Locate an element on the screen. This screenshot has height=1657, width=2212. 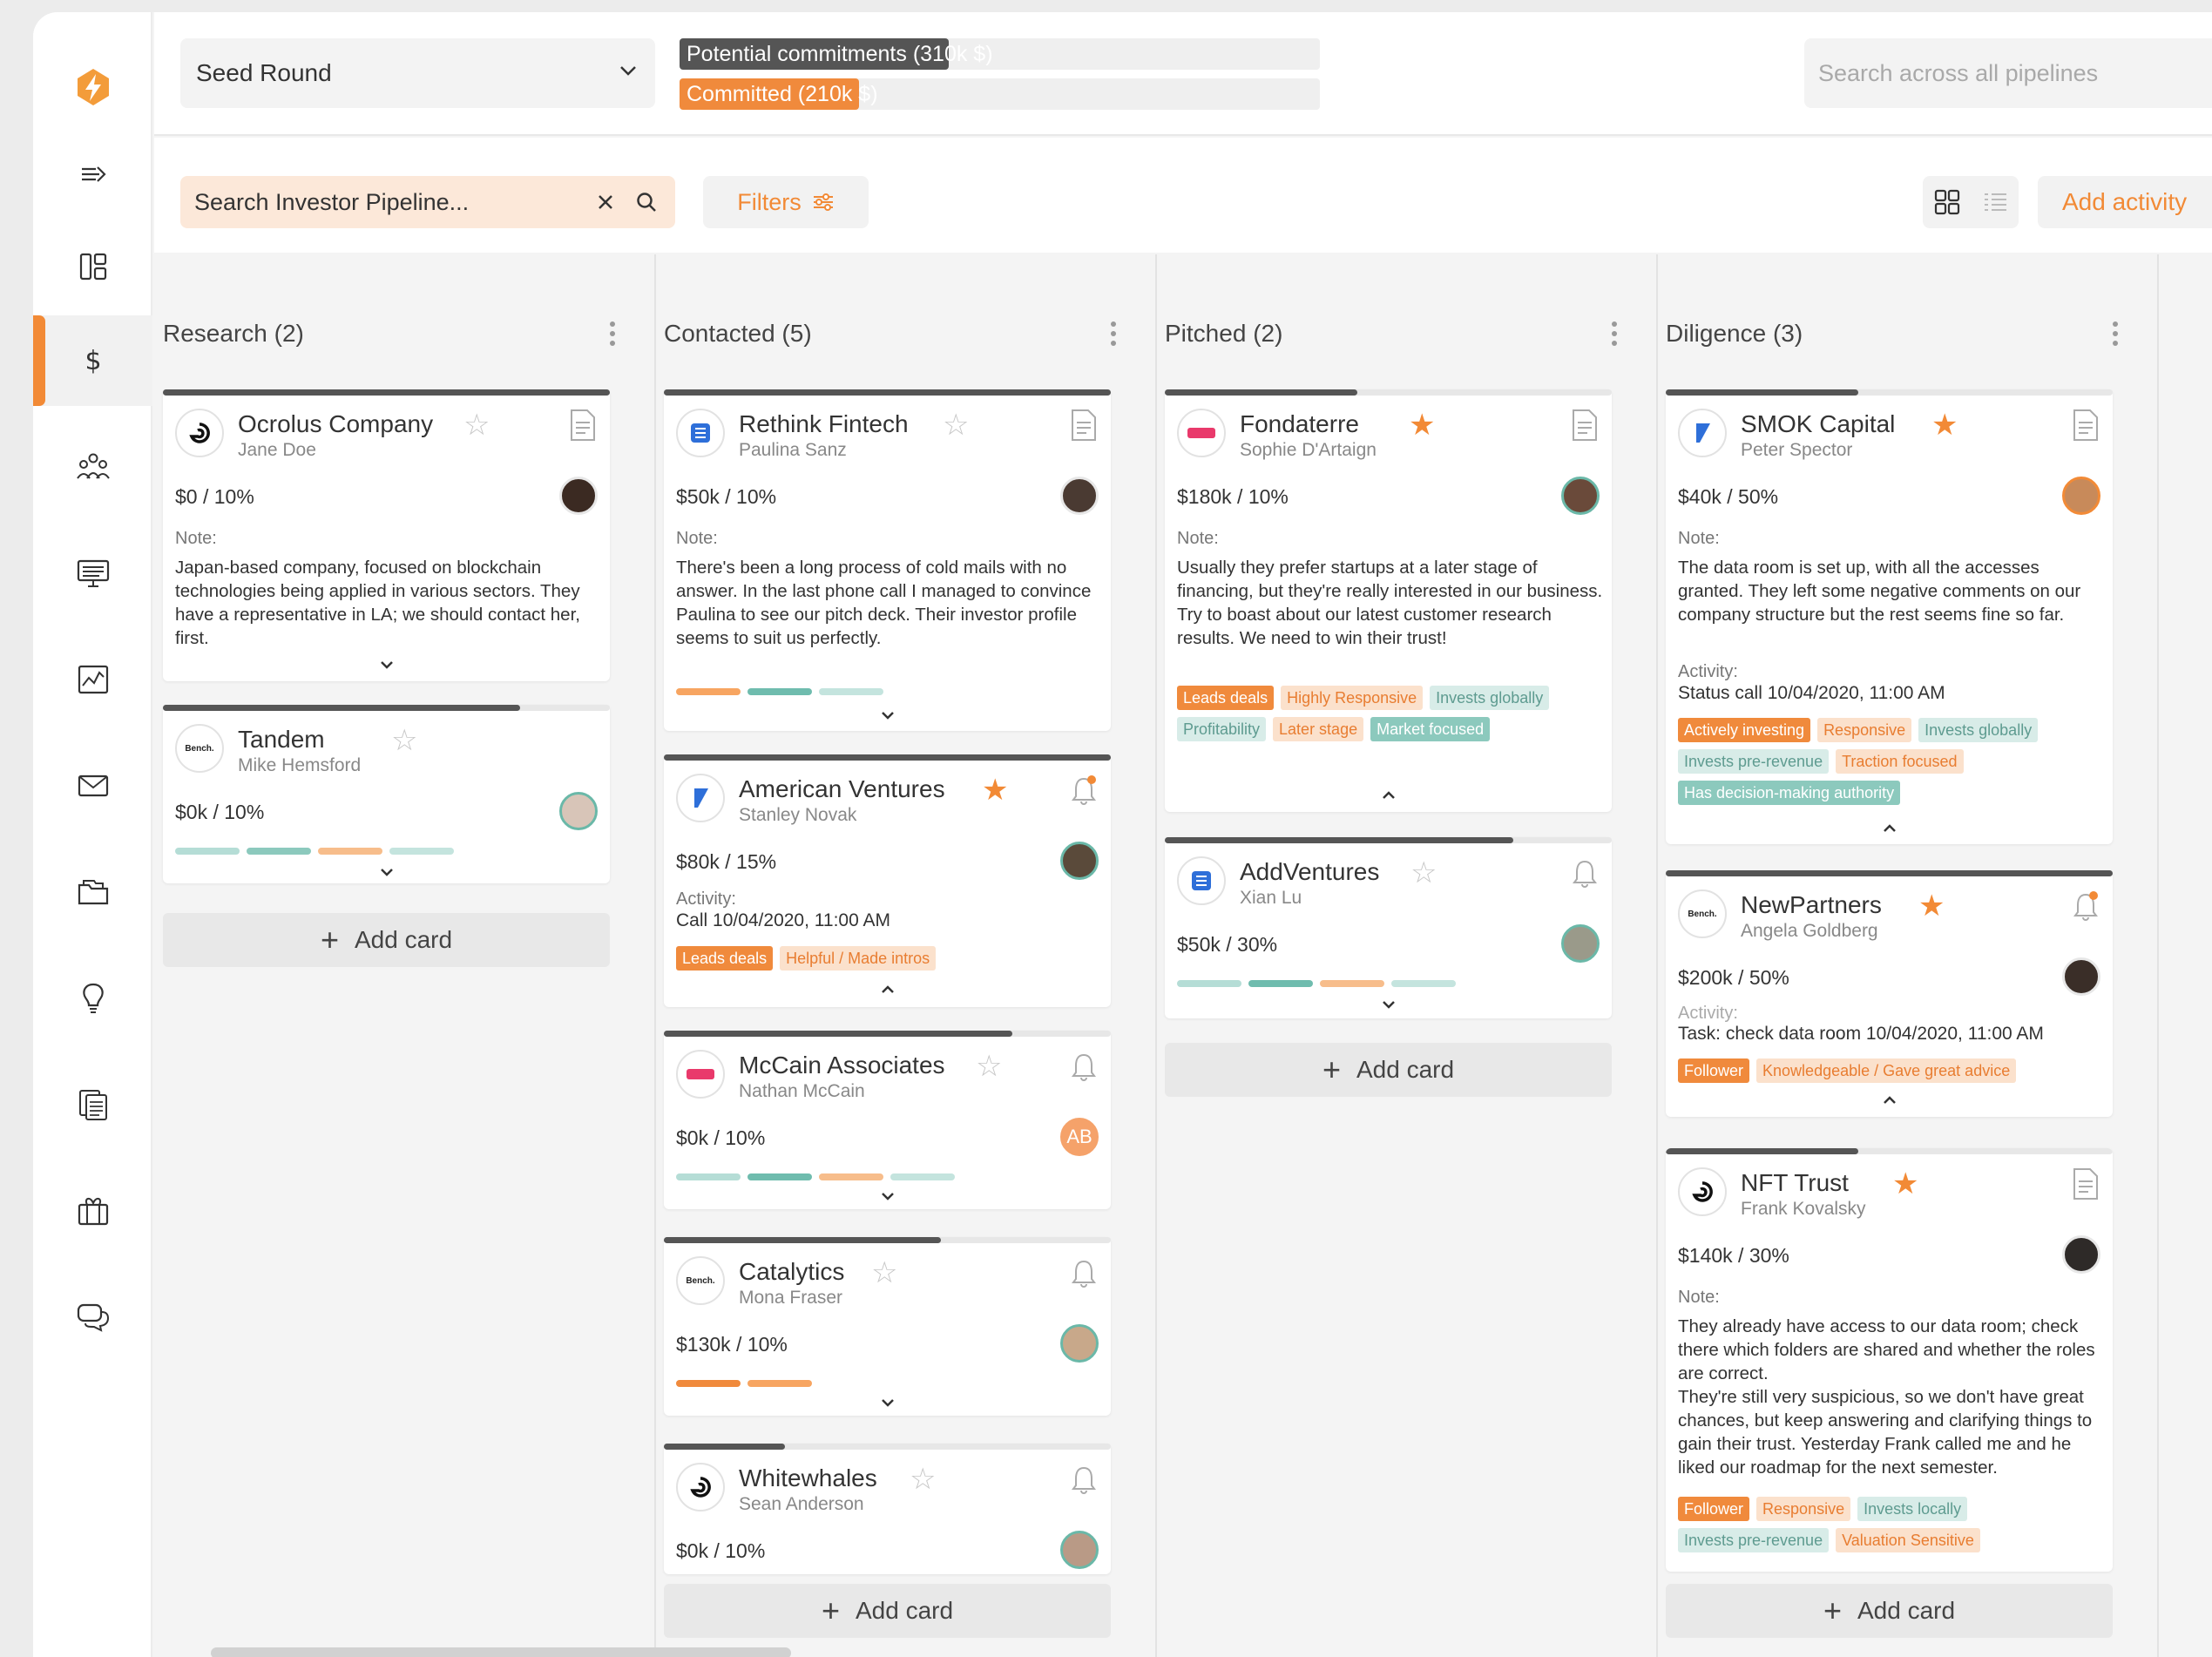
gift-icon is located at coordinates (92, 1211).